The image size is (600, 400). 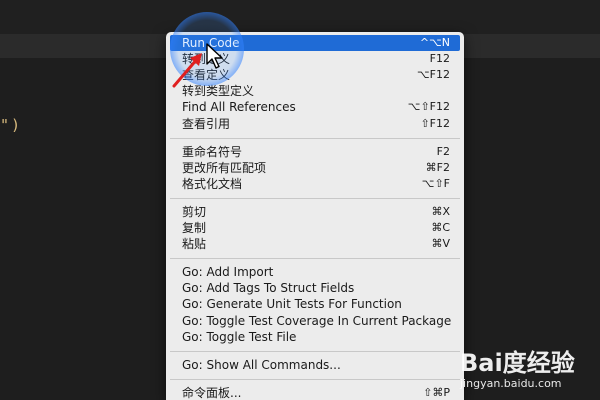 What do you see at coordinates (437, 167) in the screenshot?
I see `menu-item-shortcut: ⌘F2` at bounding box center [437, 167].